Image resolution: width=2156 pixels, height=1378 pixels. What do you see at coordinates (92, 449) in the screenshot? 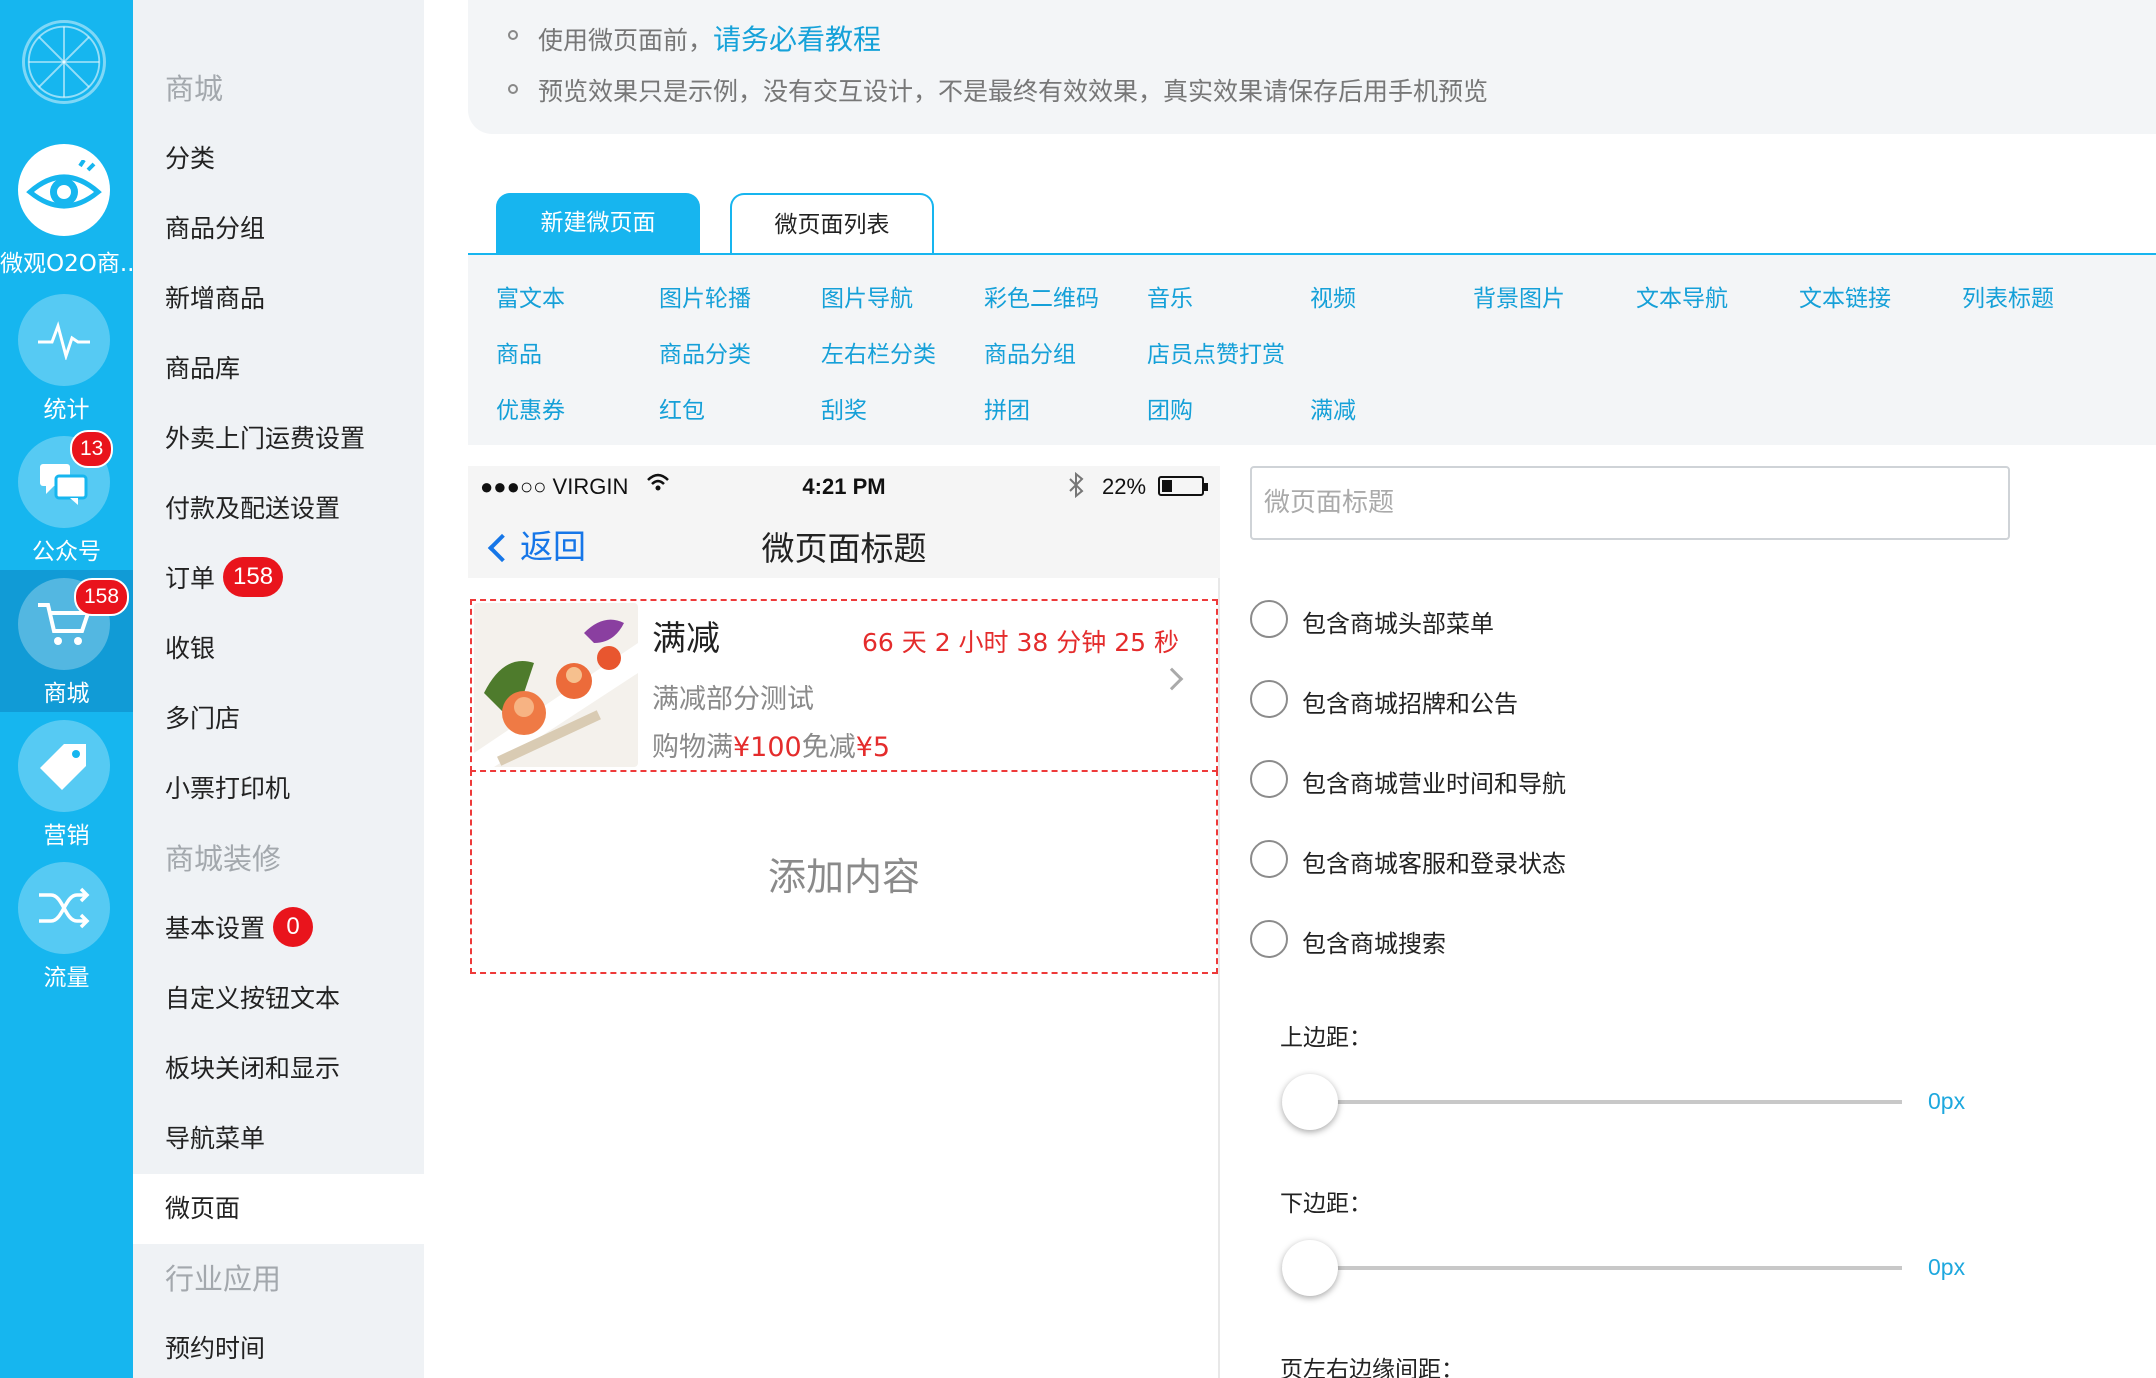
I see `notification-badge: 13` at bounding box center [92, 449].